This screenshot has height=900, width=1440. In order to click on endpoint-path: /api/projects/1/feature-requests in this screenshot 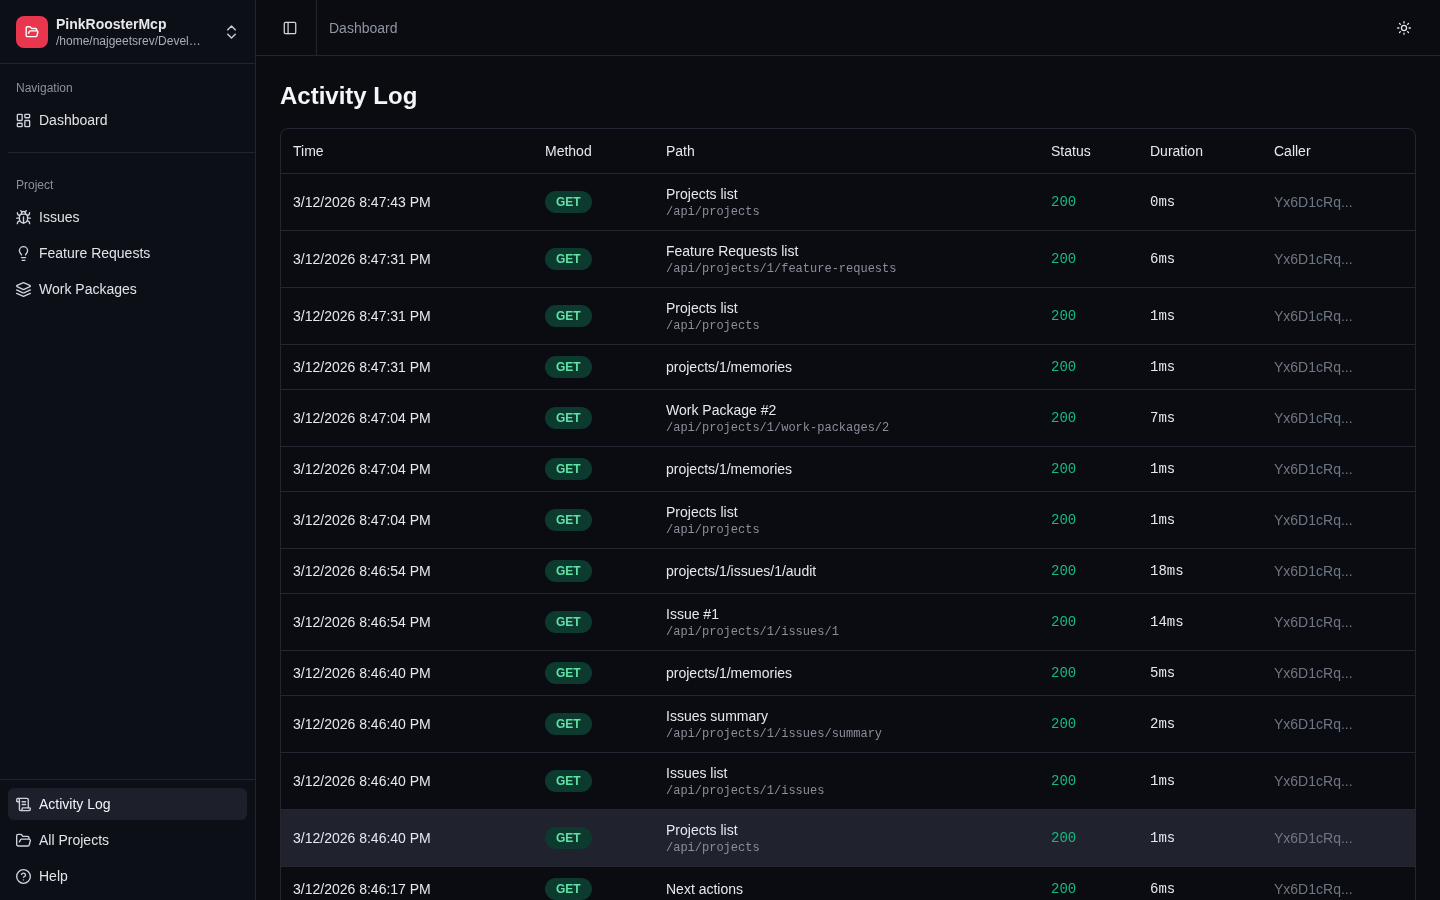, I will do `click(781, 269)`.